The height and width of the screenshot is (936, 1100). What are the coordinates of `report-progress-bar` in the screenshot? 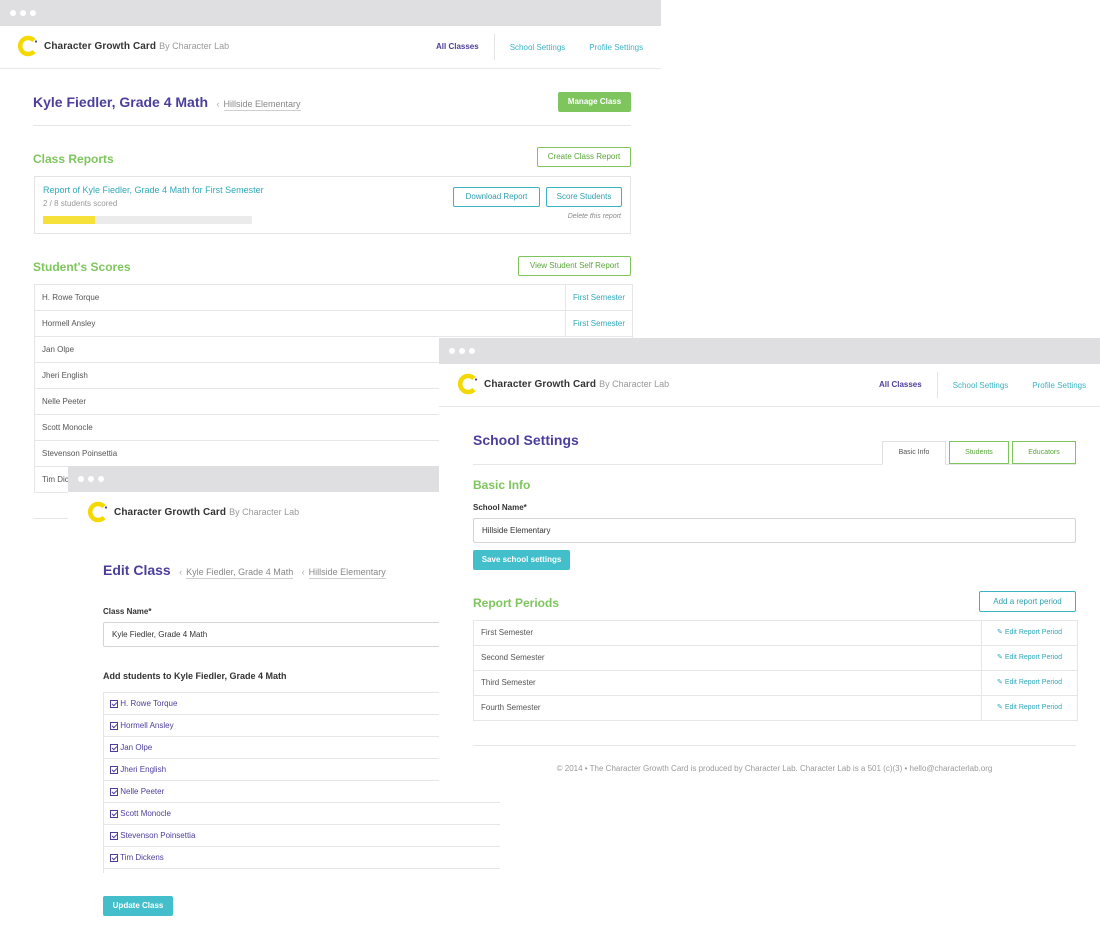 It's located at (147, 220).